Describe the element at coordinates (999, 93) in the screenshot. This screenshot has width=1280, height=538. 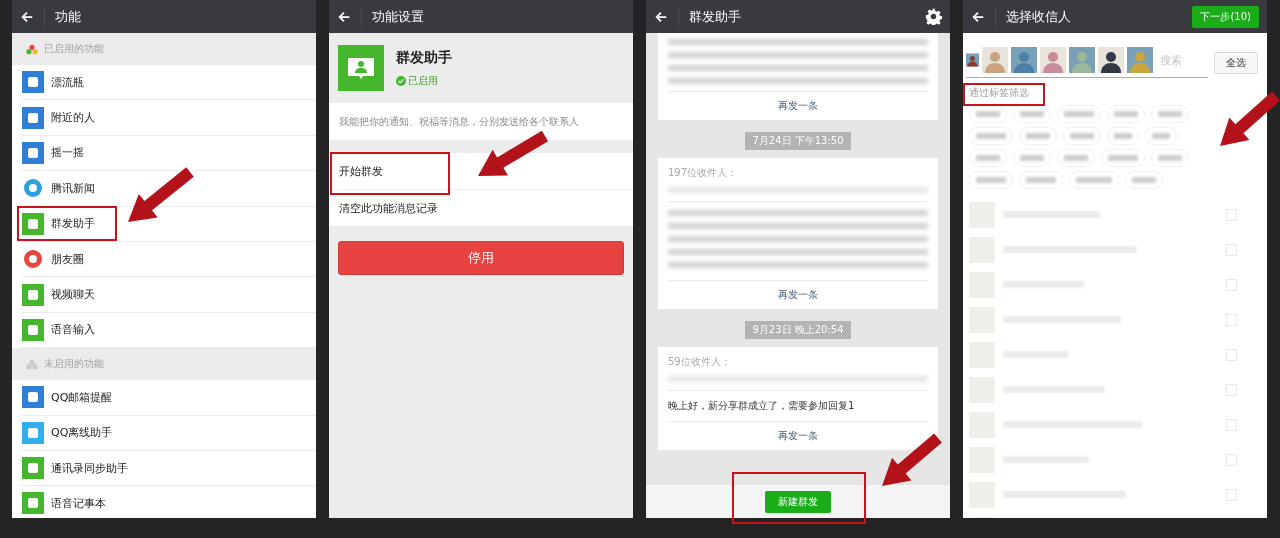
I see `filter-label: 通过标签筛选` at that location.